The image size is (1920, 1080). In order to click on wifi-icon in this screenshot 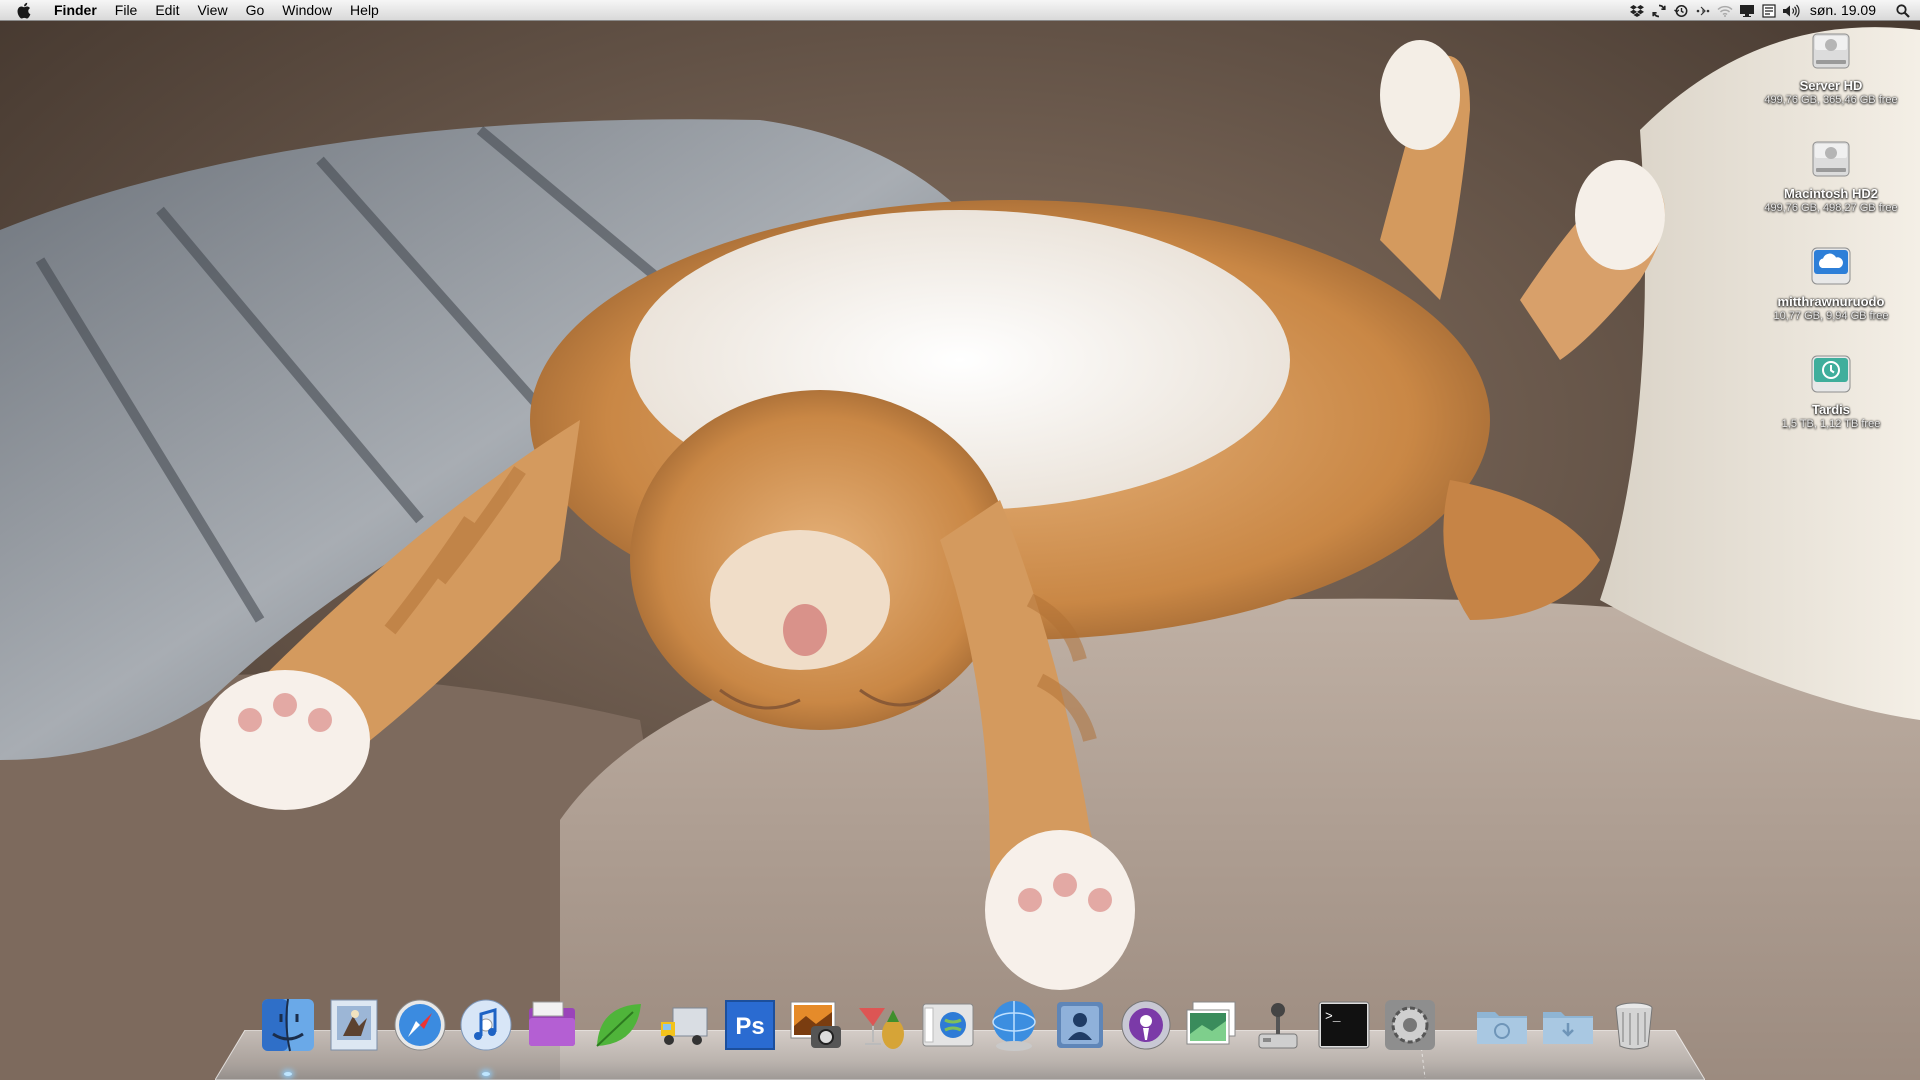, I will do `click(1725, 10)`.